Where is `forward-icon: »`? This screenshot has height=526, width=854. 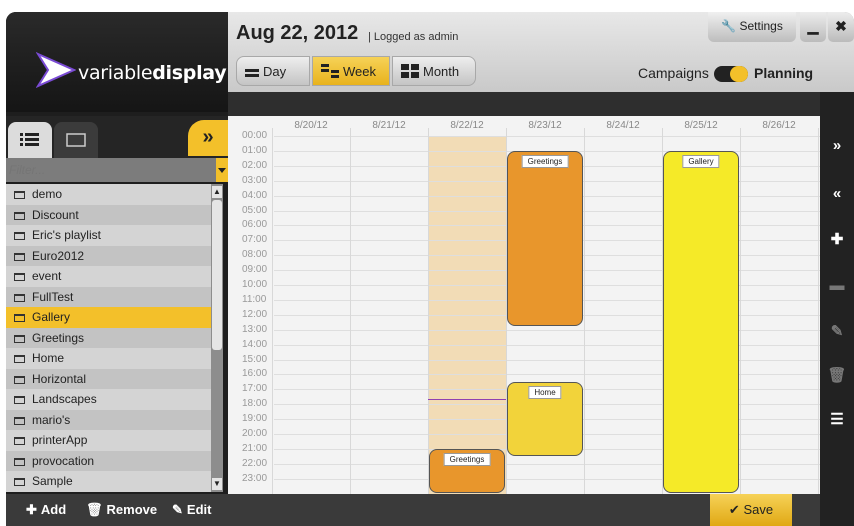 forward-icon: » is located at coordinates (837, 145).